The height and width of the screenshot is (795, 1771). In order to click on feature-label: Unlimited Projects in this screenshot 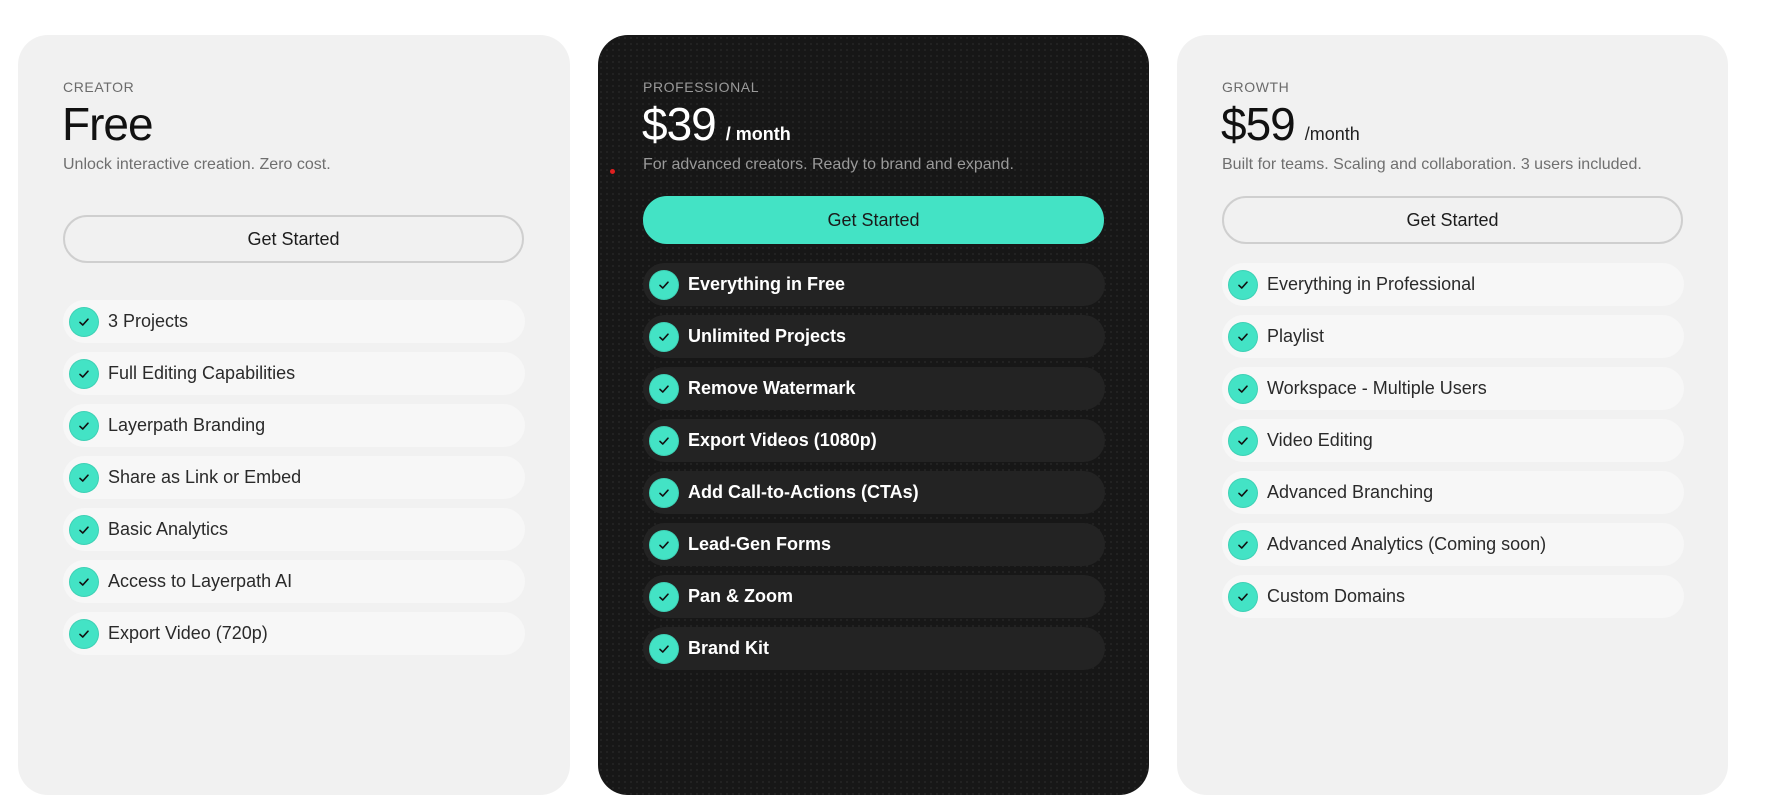, I will do `click(767, 336)`.